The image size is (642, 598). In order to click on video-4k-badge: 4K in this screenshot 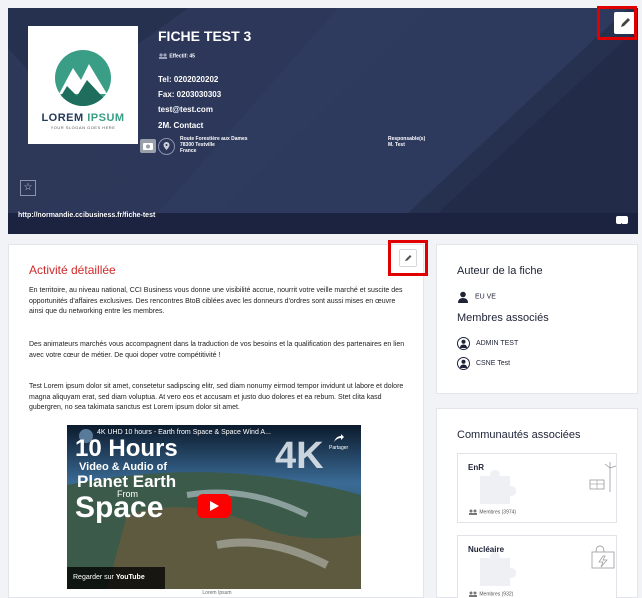, I will do `click(299, 456)`.